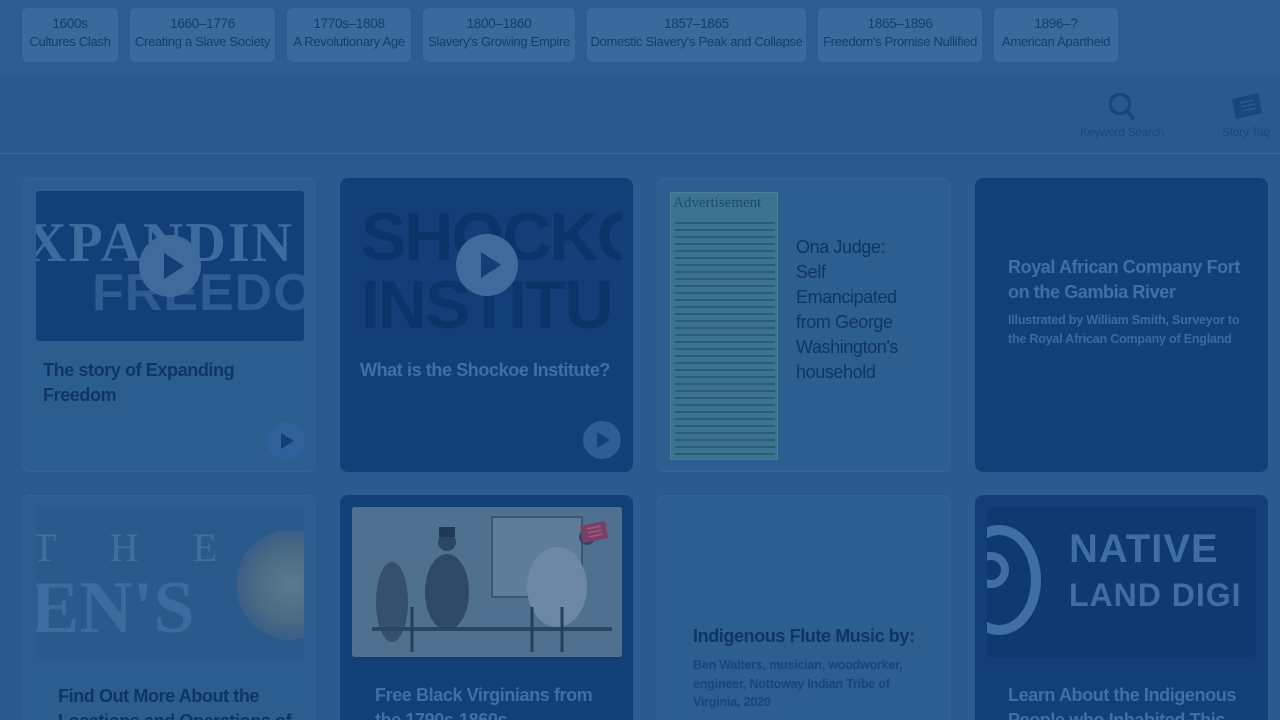 The height and width of the screenshot is (720, 1280). I want to click on timeline-era-1600s: 1600s Cultures Clash, so click(70, 35).